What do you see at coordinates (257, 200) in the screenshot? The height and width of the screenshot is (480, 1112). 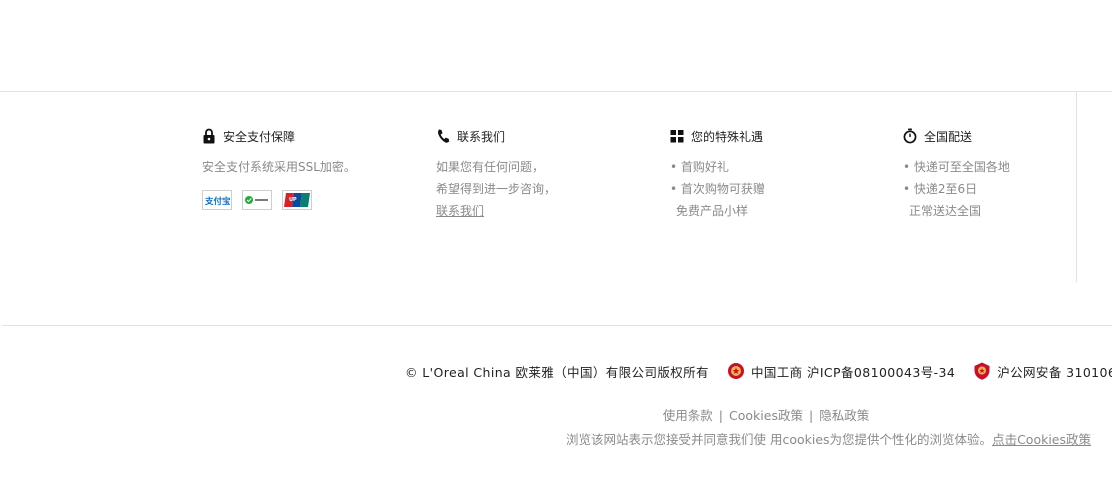 I see `wechat-pay-logo` at bounding box center [257, 200].